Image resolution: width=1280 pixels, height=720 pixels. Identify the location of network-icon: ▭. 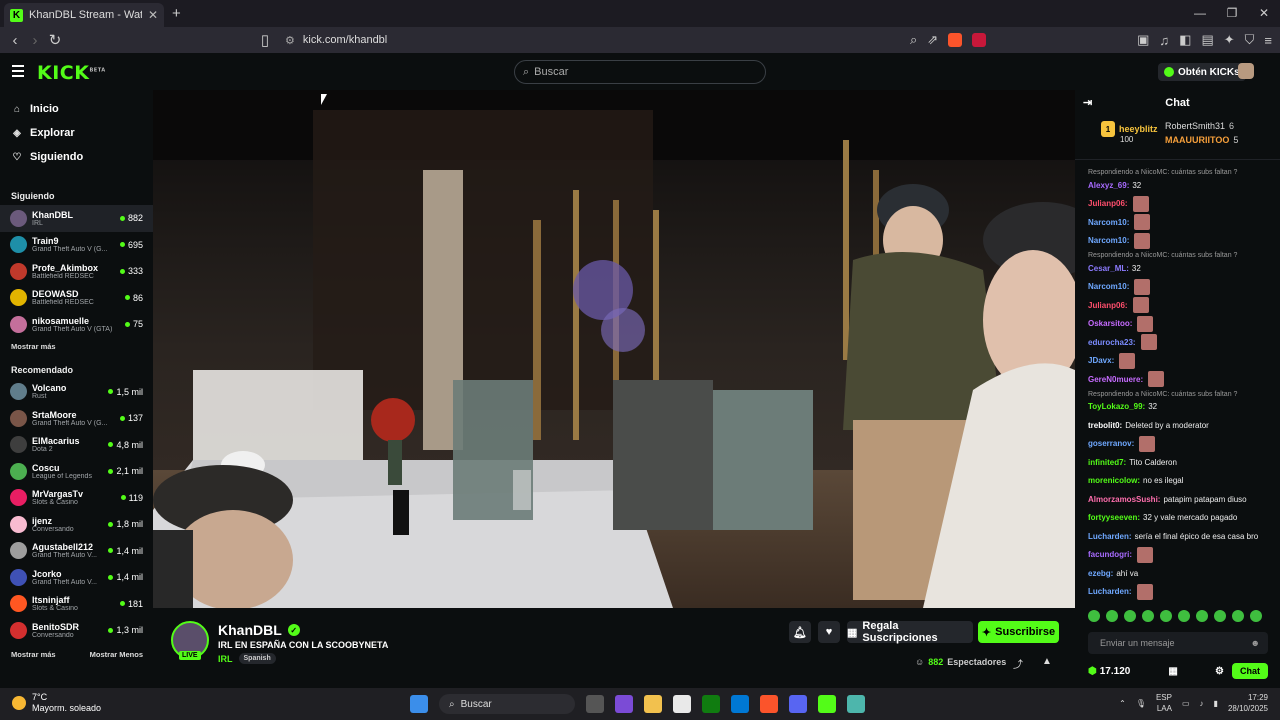
(1186, 703).